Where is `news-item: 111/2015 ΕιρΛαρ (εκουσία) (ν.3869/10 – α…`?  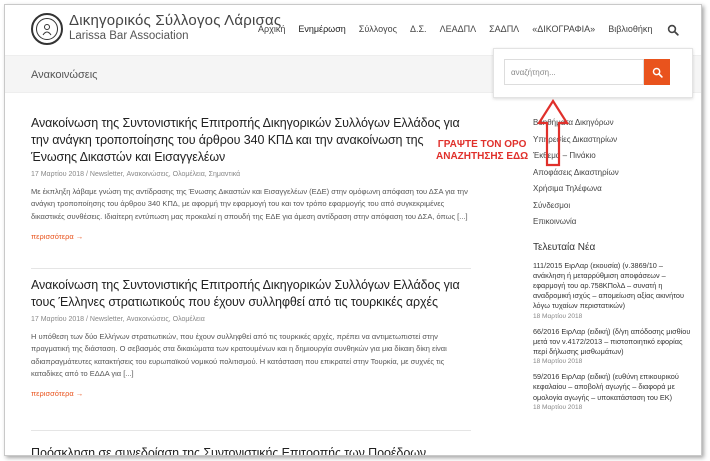
news-item: 111/2015 ΕιρΛαρ (εκουσία) (ν.3869/10 – α… is located at coordinates (613, 290).